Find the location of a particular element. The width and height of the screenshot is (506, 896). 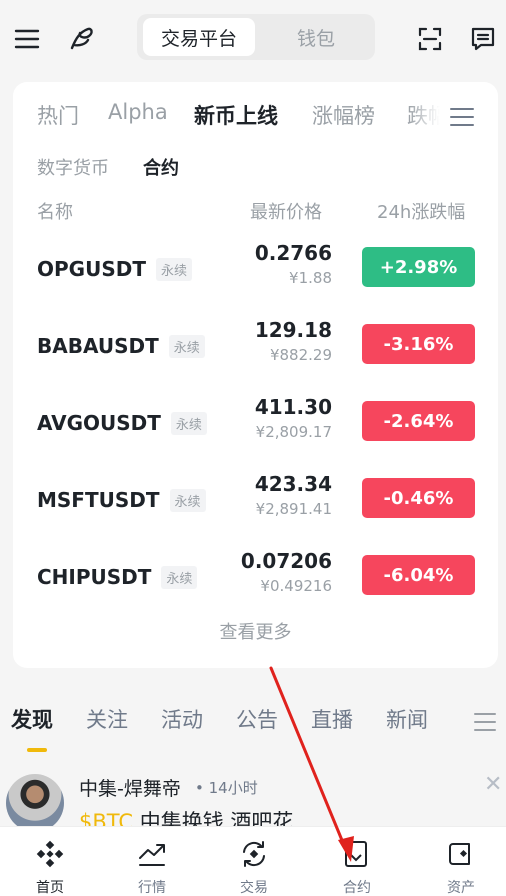

nav-futures: 合约 is located at coordinates (357, 861).